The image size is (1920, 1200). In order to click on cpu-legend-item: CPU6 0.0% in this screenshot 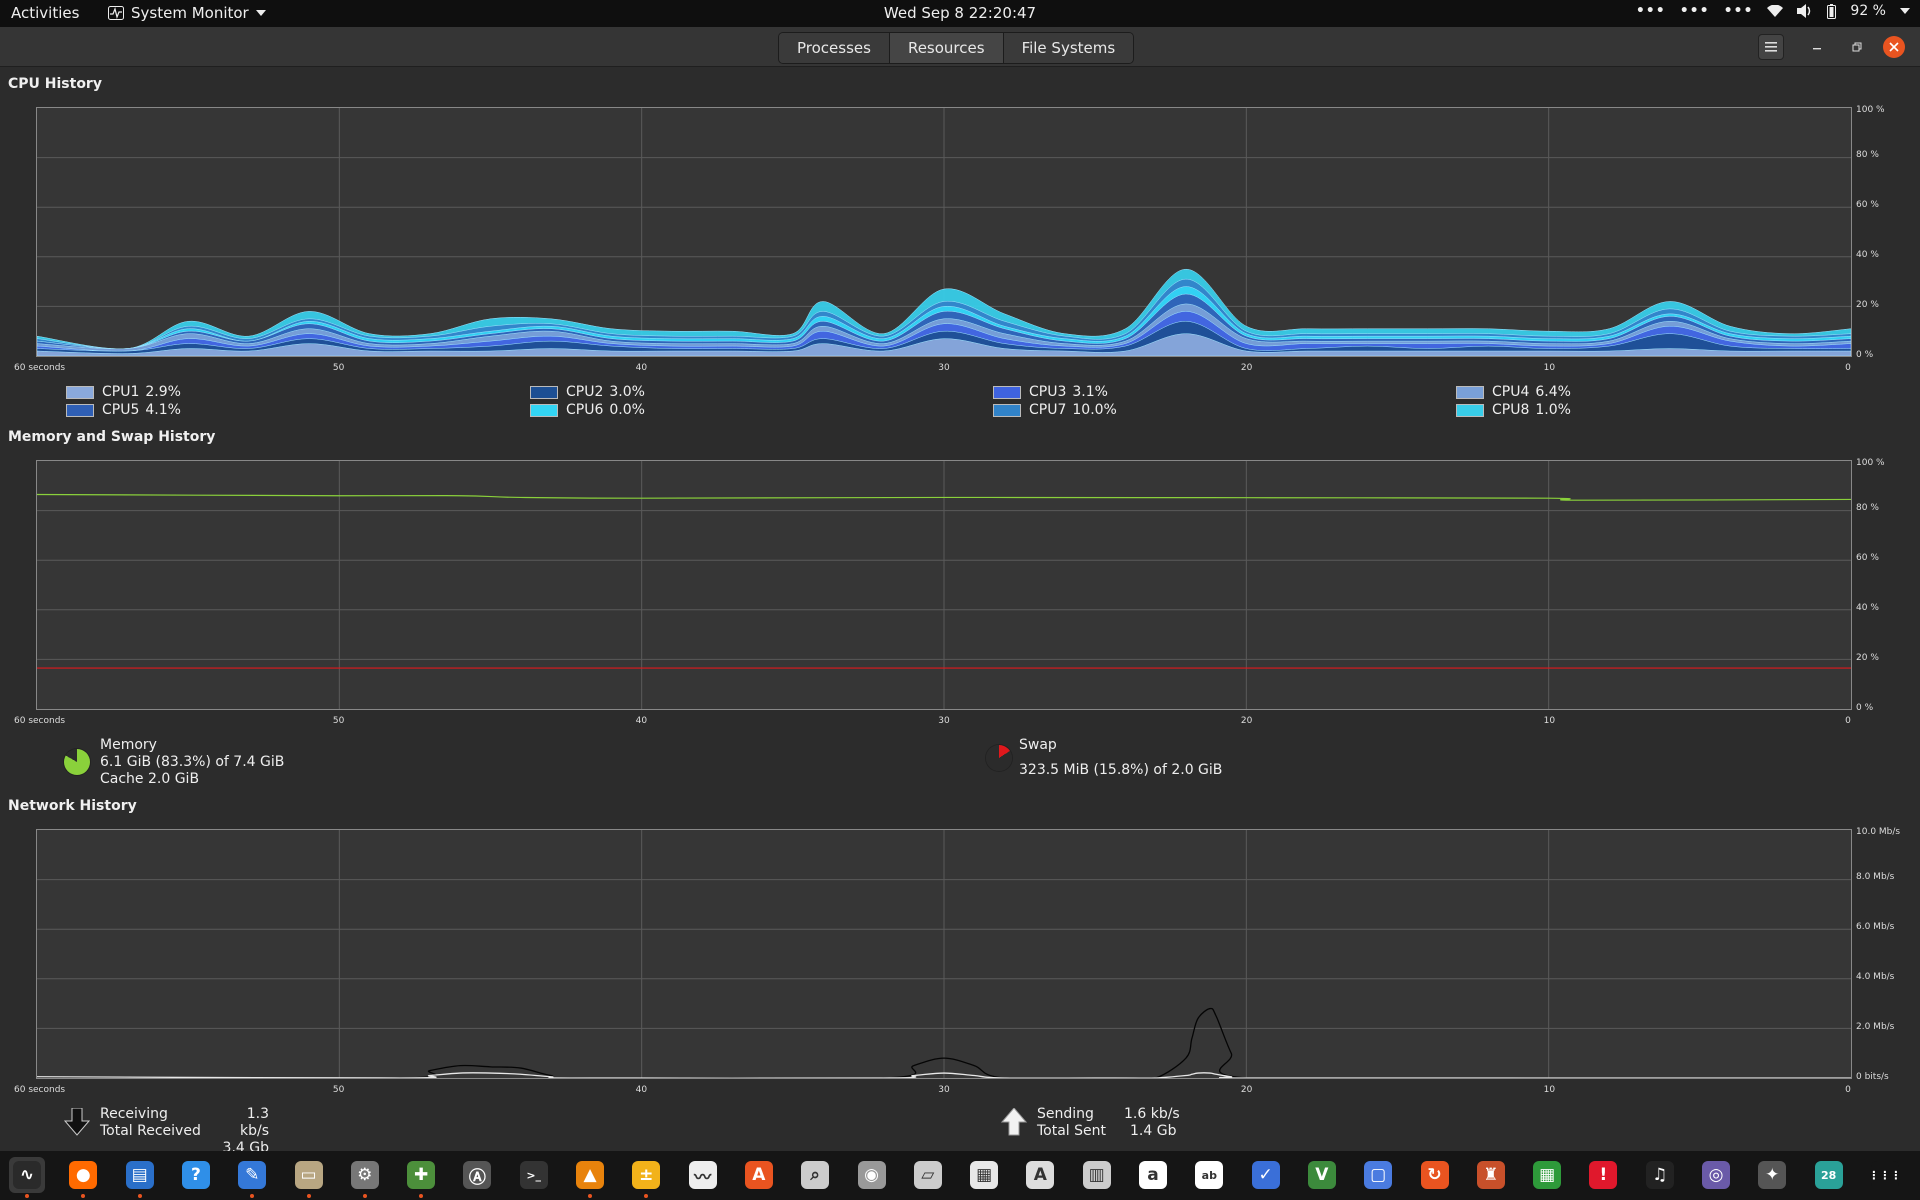, I will do `click(587, 410)`.